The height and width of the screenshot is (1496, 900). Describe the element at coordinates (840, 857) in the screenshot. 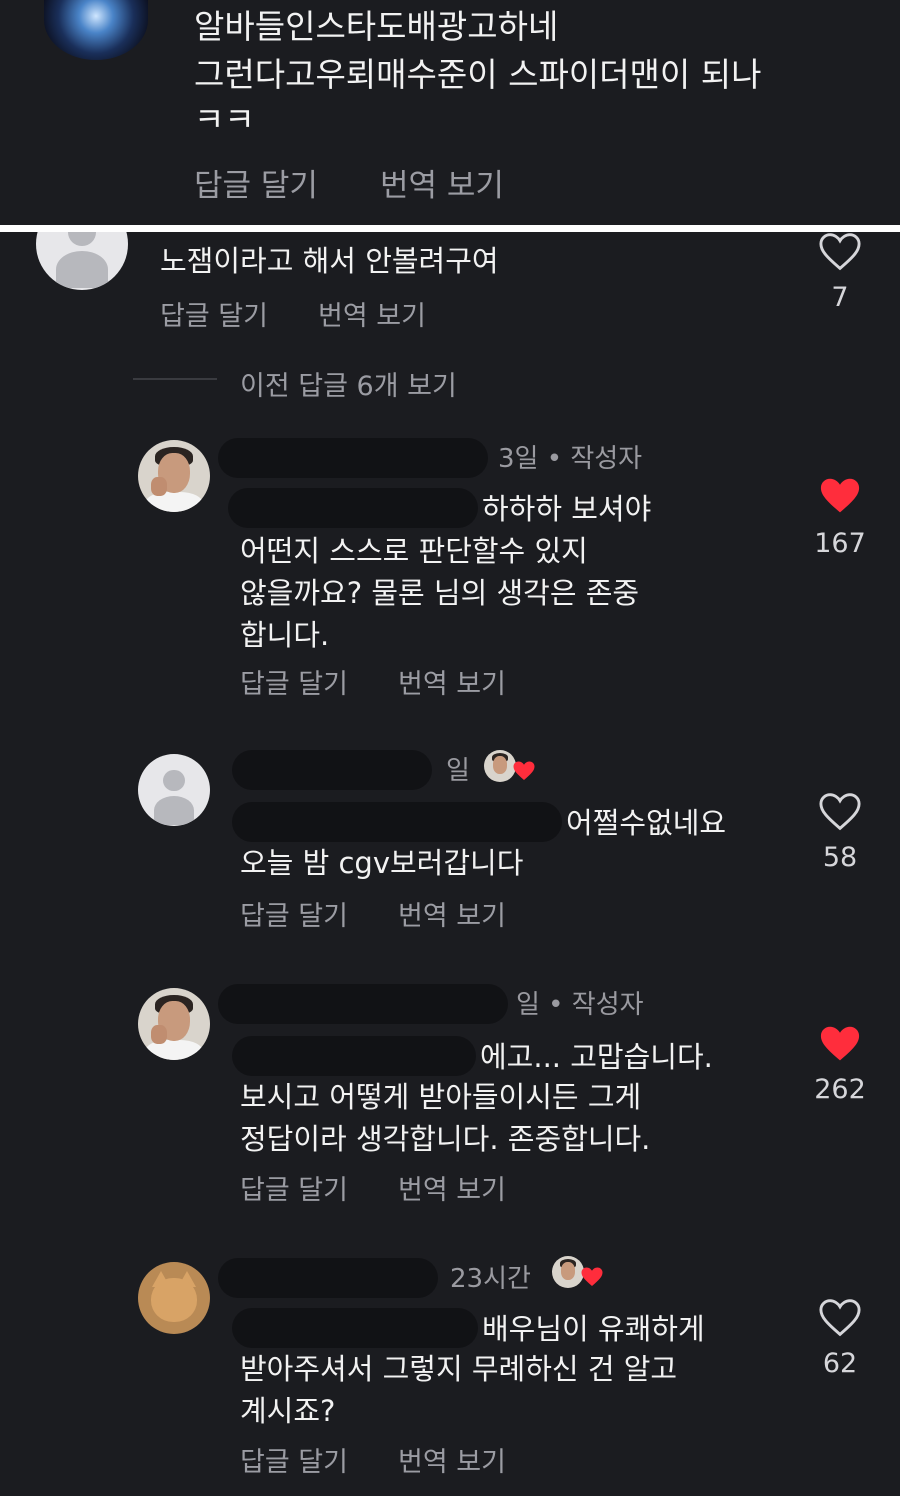

I see `like-count: 58` at that location.